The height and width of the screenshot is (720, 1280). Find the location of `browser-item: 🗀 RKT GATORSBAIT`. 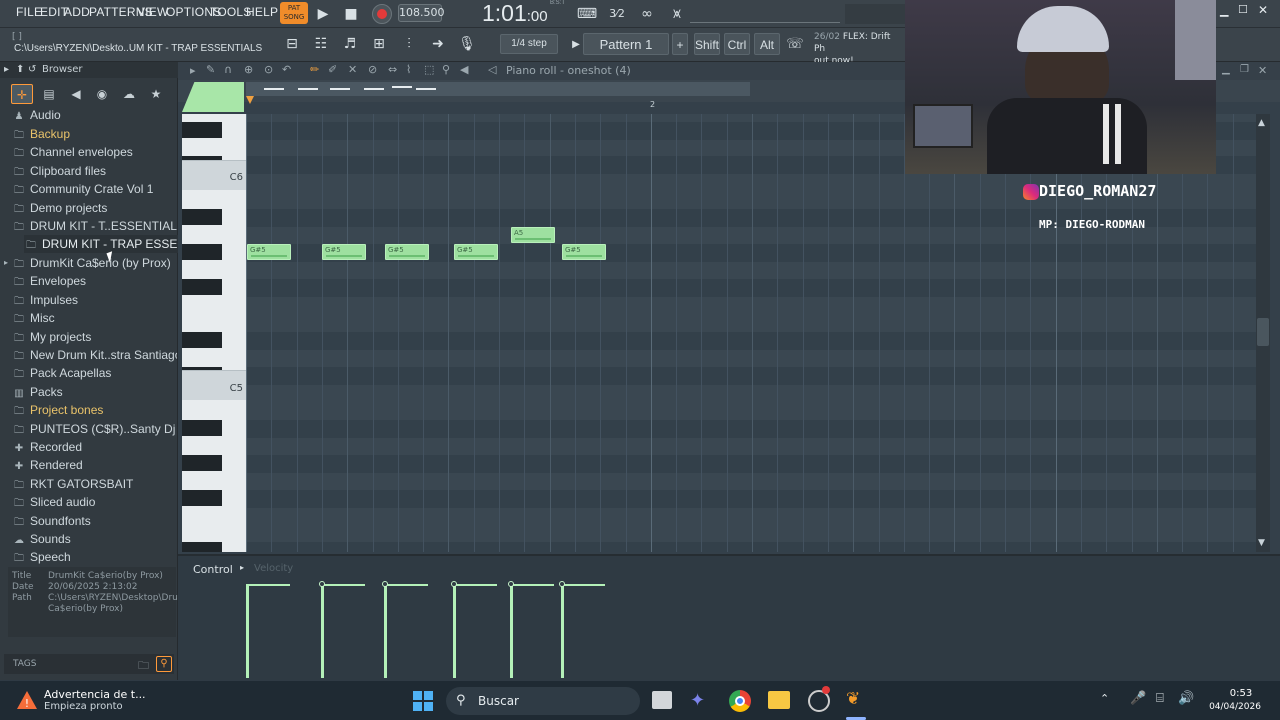

browser-item: 🗀 RKT GATORSBAIT is located at coordinates (94, 484).